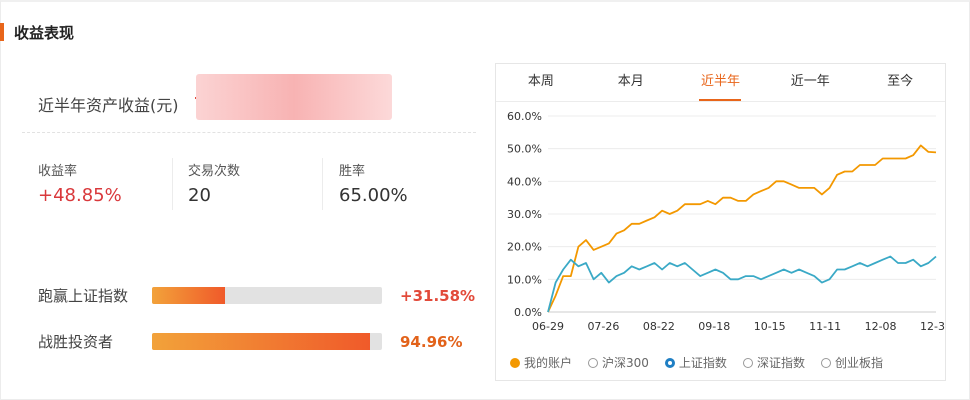 This screenshot has width=970, height=400. I want to click on legend-szse-index: 深证指数, so click(773, 362).